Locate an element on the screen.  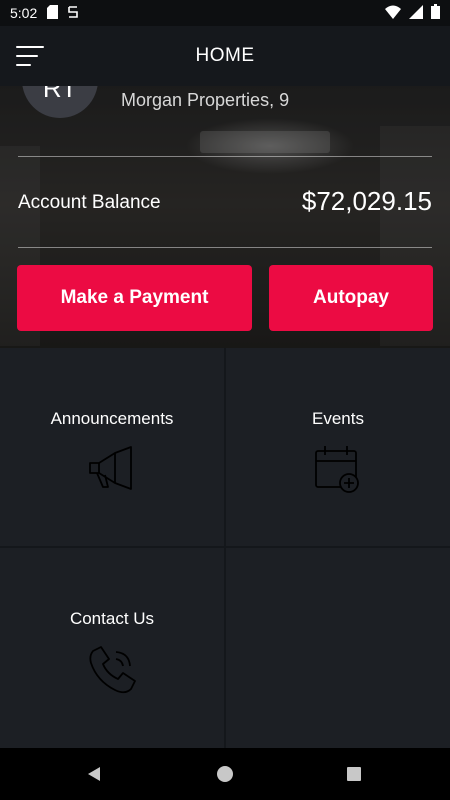
tile-label: Contact Us is located at coordinates (112, 618).